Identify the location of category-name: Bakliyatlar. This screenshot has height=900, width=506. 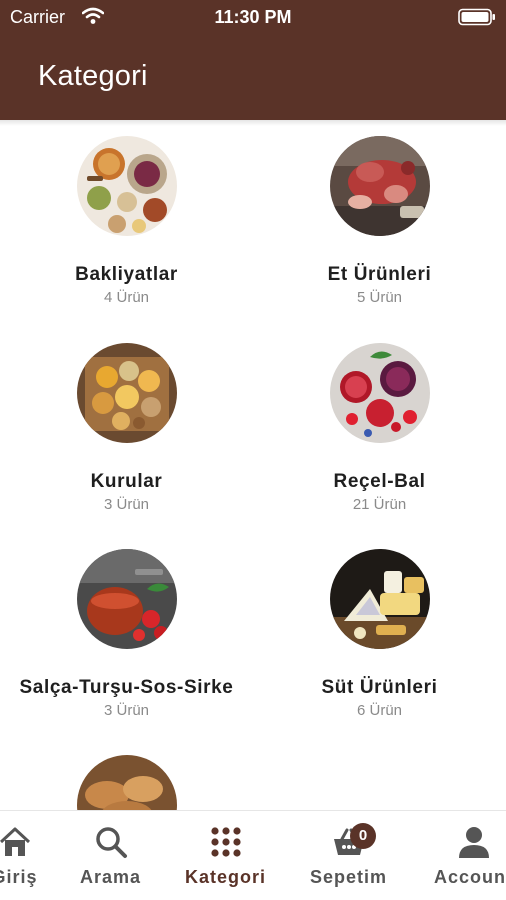
(126, 274).